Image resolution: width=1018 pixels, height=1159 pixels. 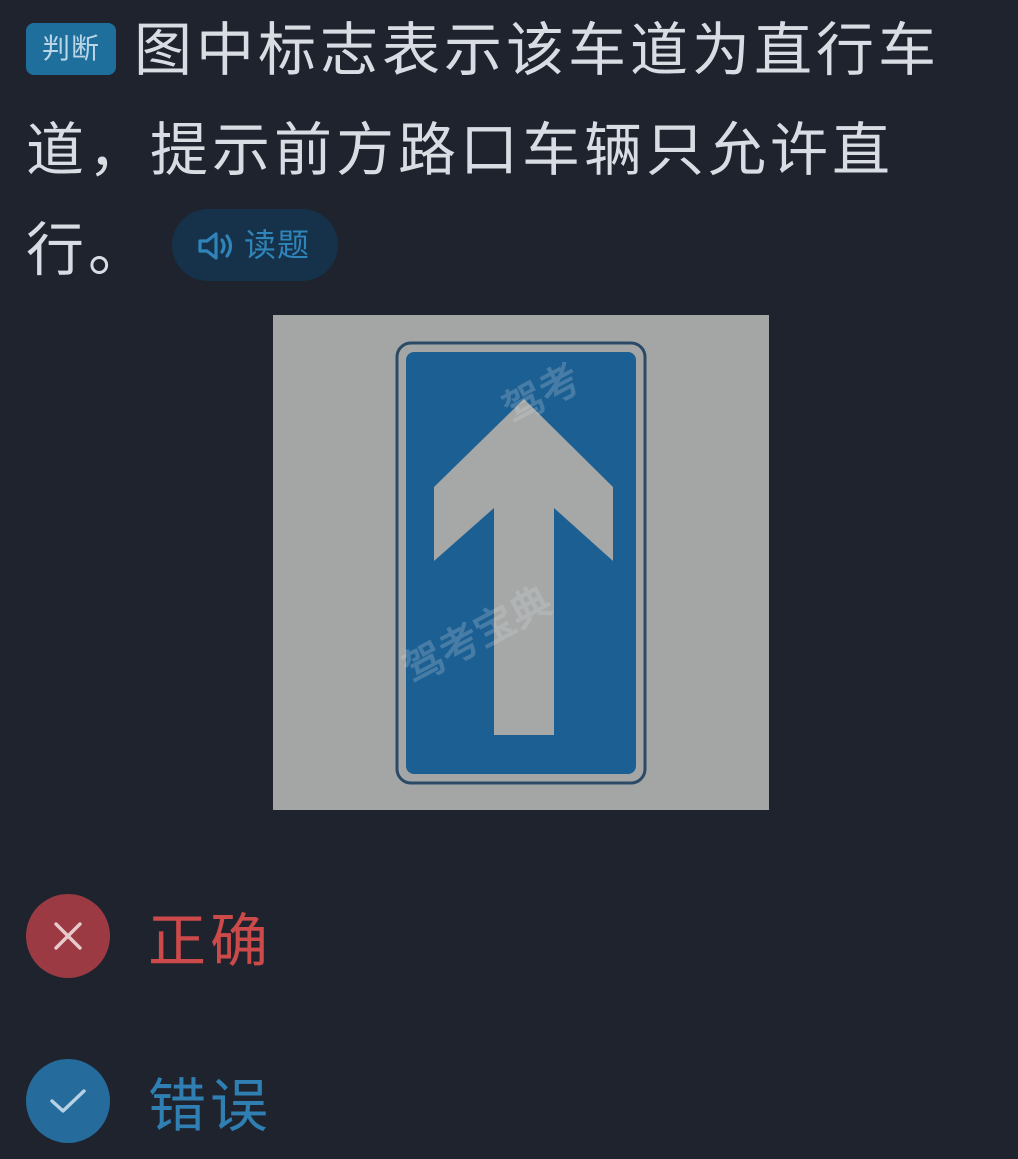 I want to click on option-label: 错误, so click(x=210, y=1106).